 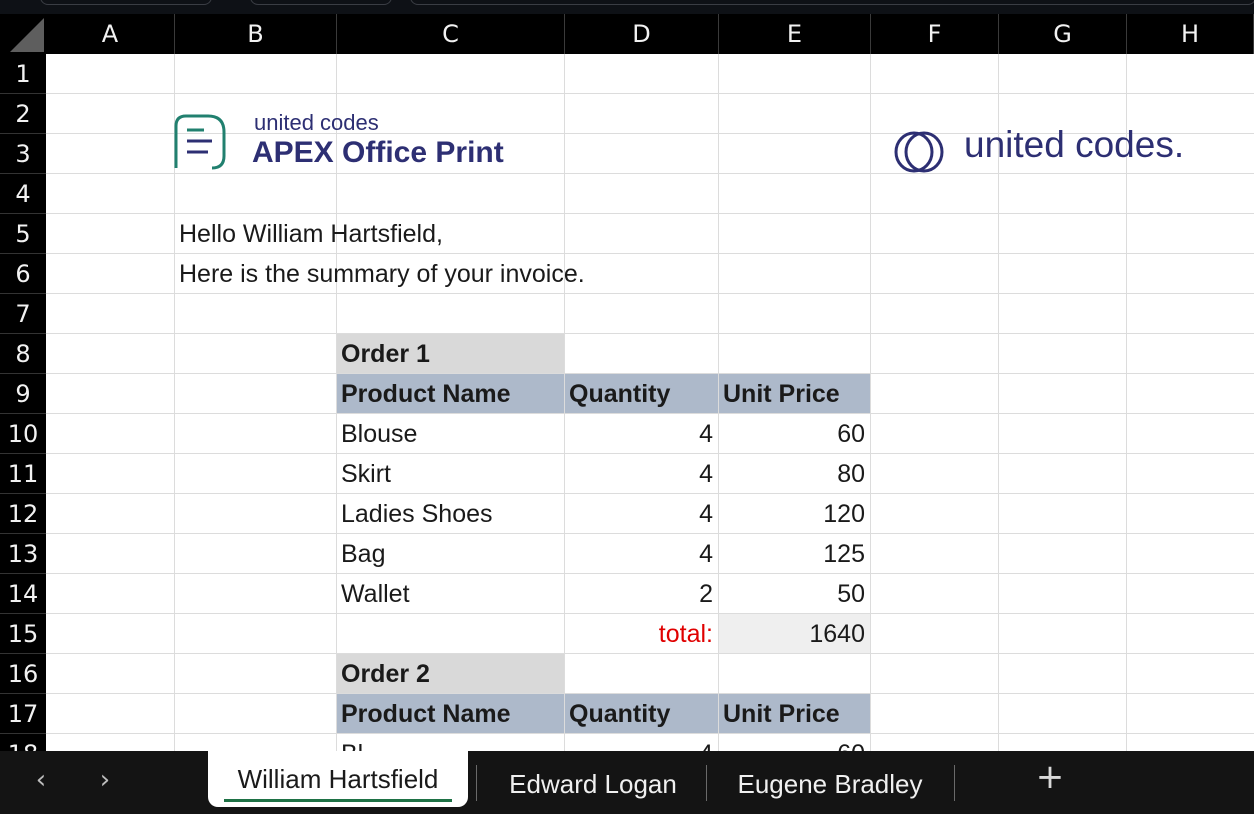 What do you see at coordinates (23, 154) in the screenshot?
I see `row-header: 3` at bounding box center [23, 154].